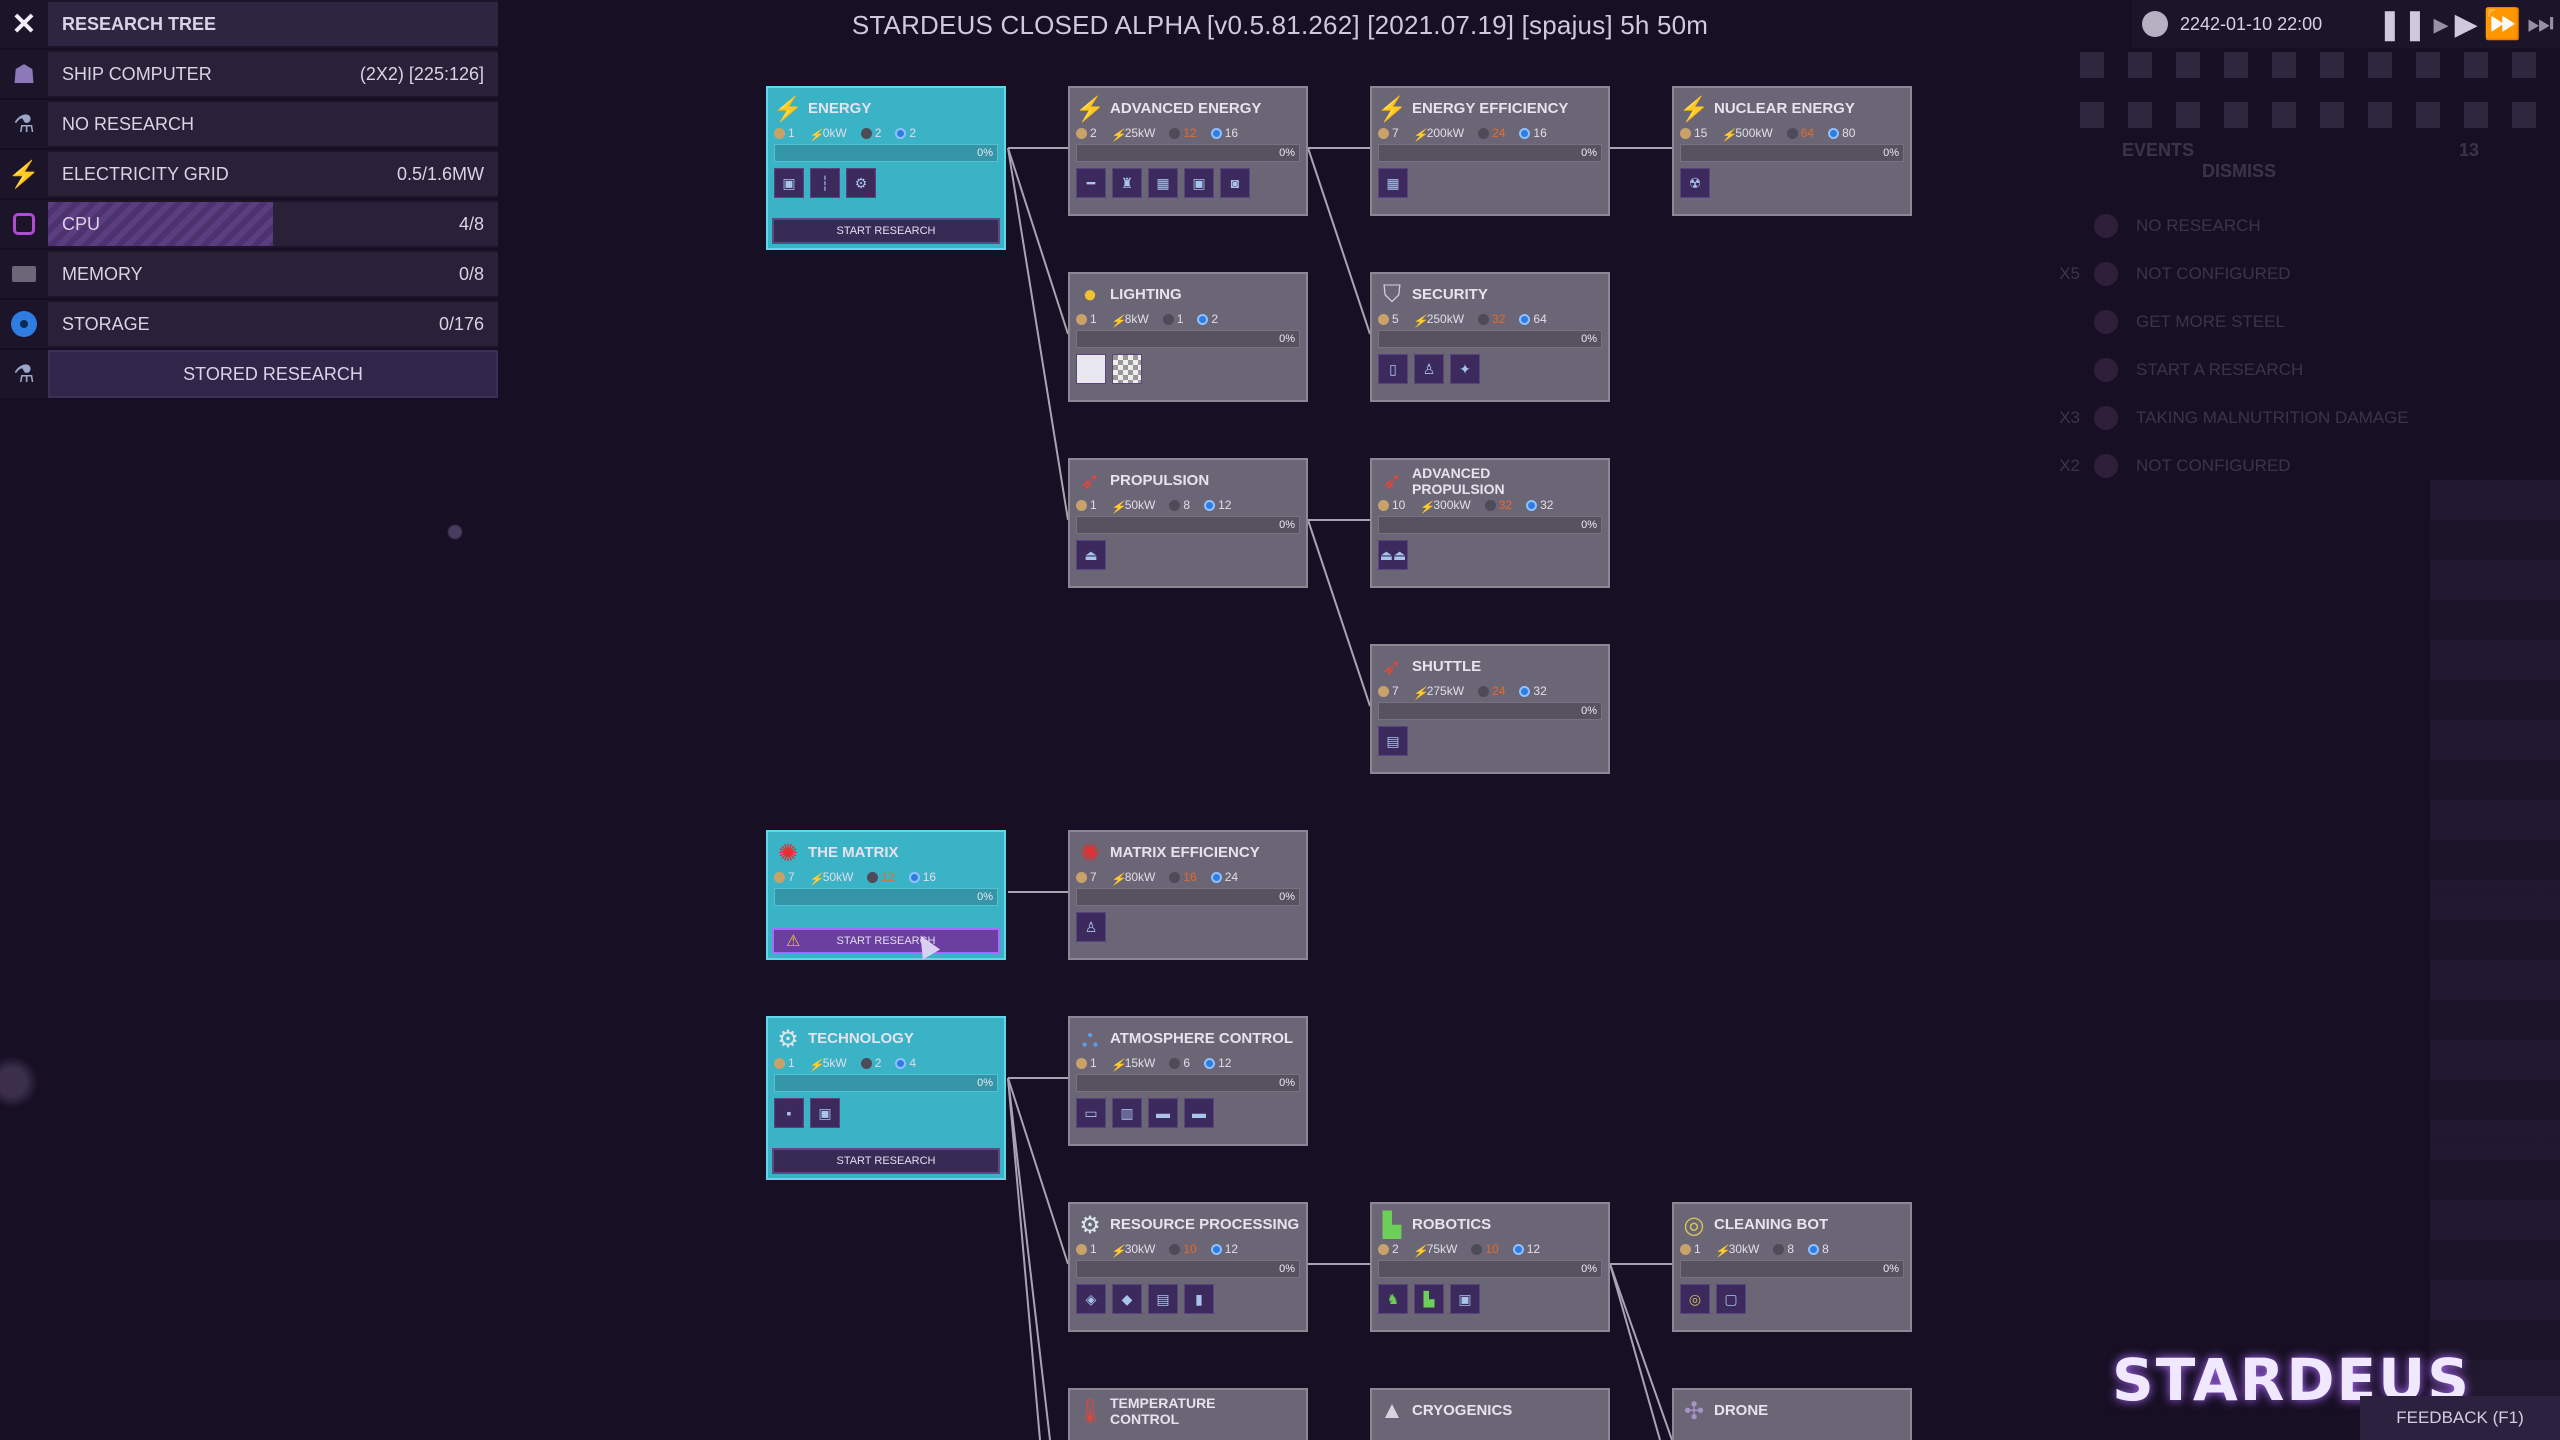 This screenshot has height=1440, width=2560. I want to click on light-panel-icon, so click(1091, 369).